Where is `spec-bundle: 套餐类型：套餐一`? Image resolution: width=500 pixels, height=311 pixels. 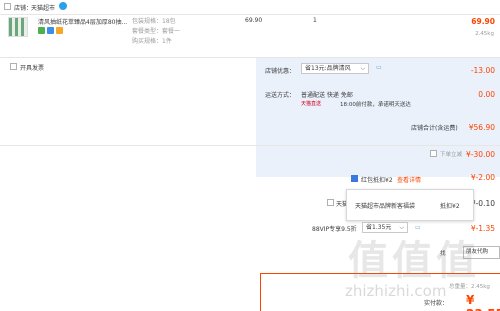
spec-bundle: 套餐类型：套餐一 is located at coordinates (156, 31).